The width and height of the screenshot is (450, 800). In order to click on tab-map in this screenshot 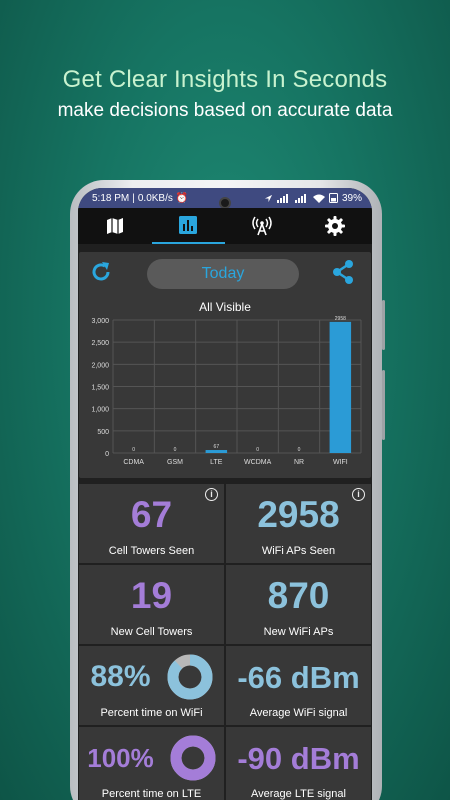, I will do `click(115, 226)`.